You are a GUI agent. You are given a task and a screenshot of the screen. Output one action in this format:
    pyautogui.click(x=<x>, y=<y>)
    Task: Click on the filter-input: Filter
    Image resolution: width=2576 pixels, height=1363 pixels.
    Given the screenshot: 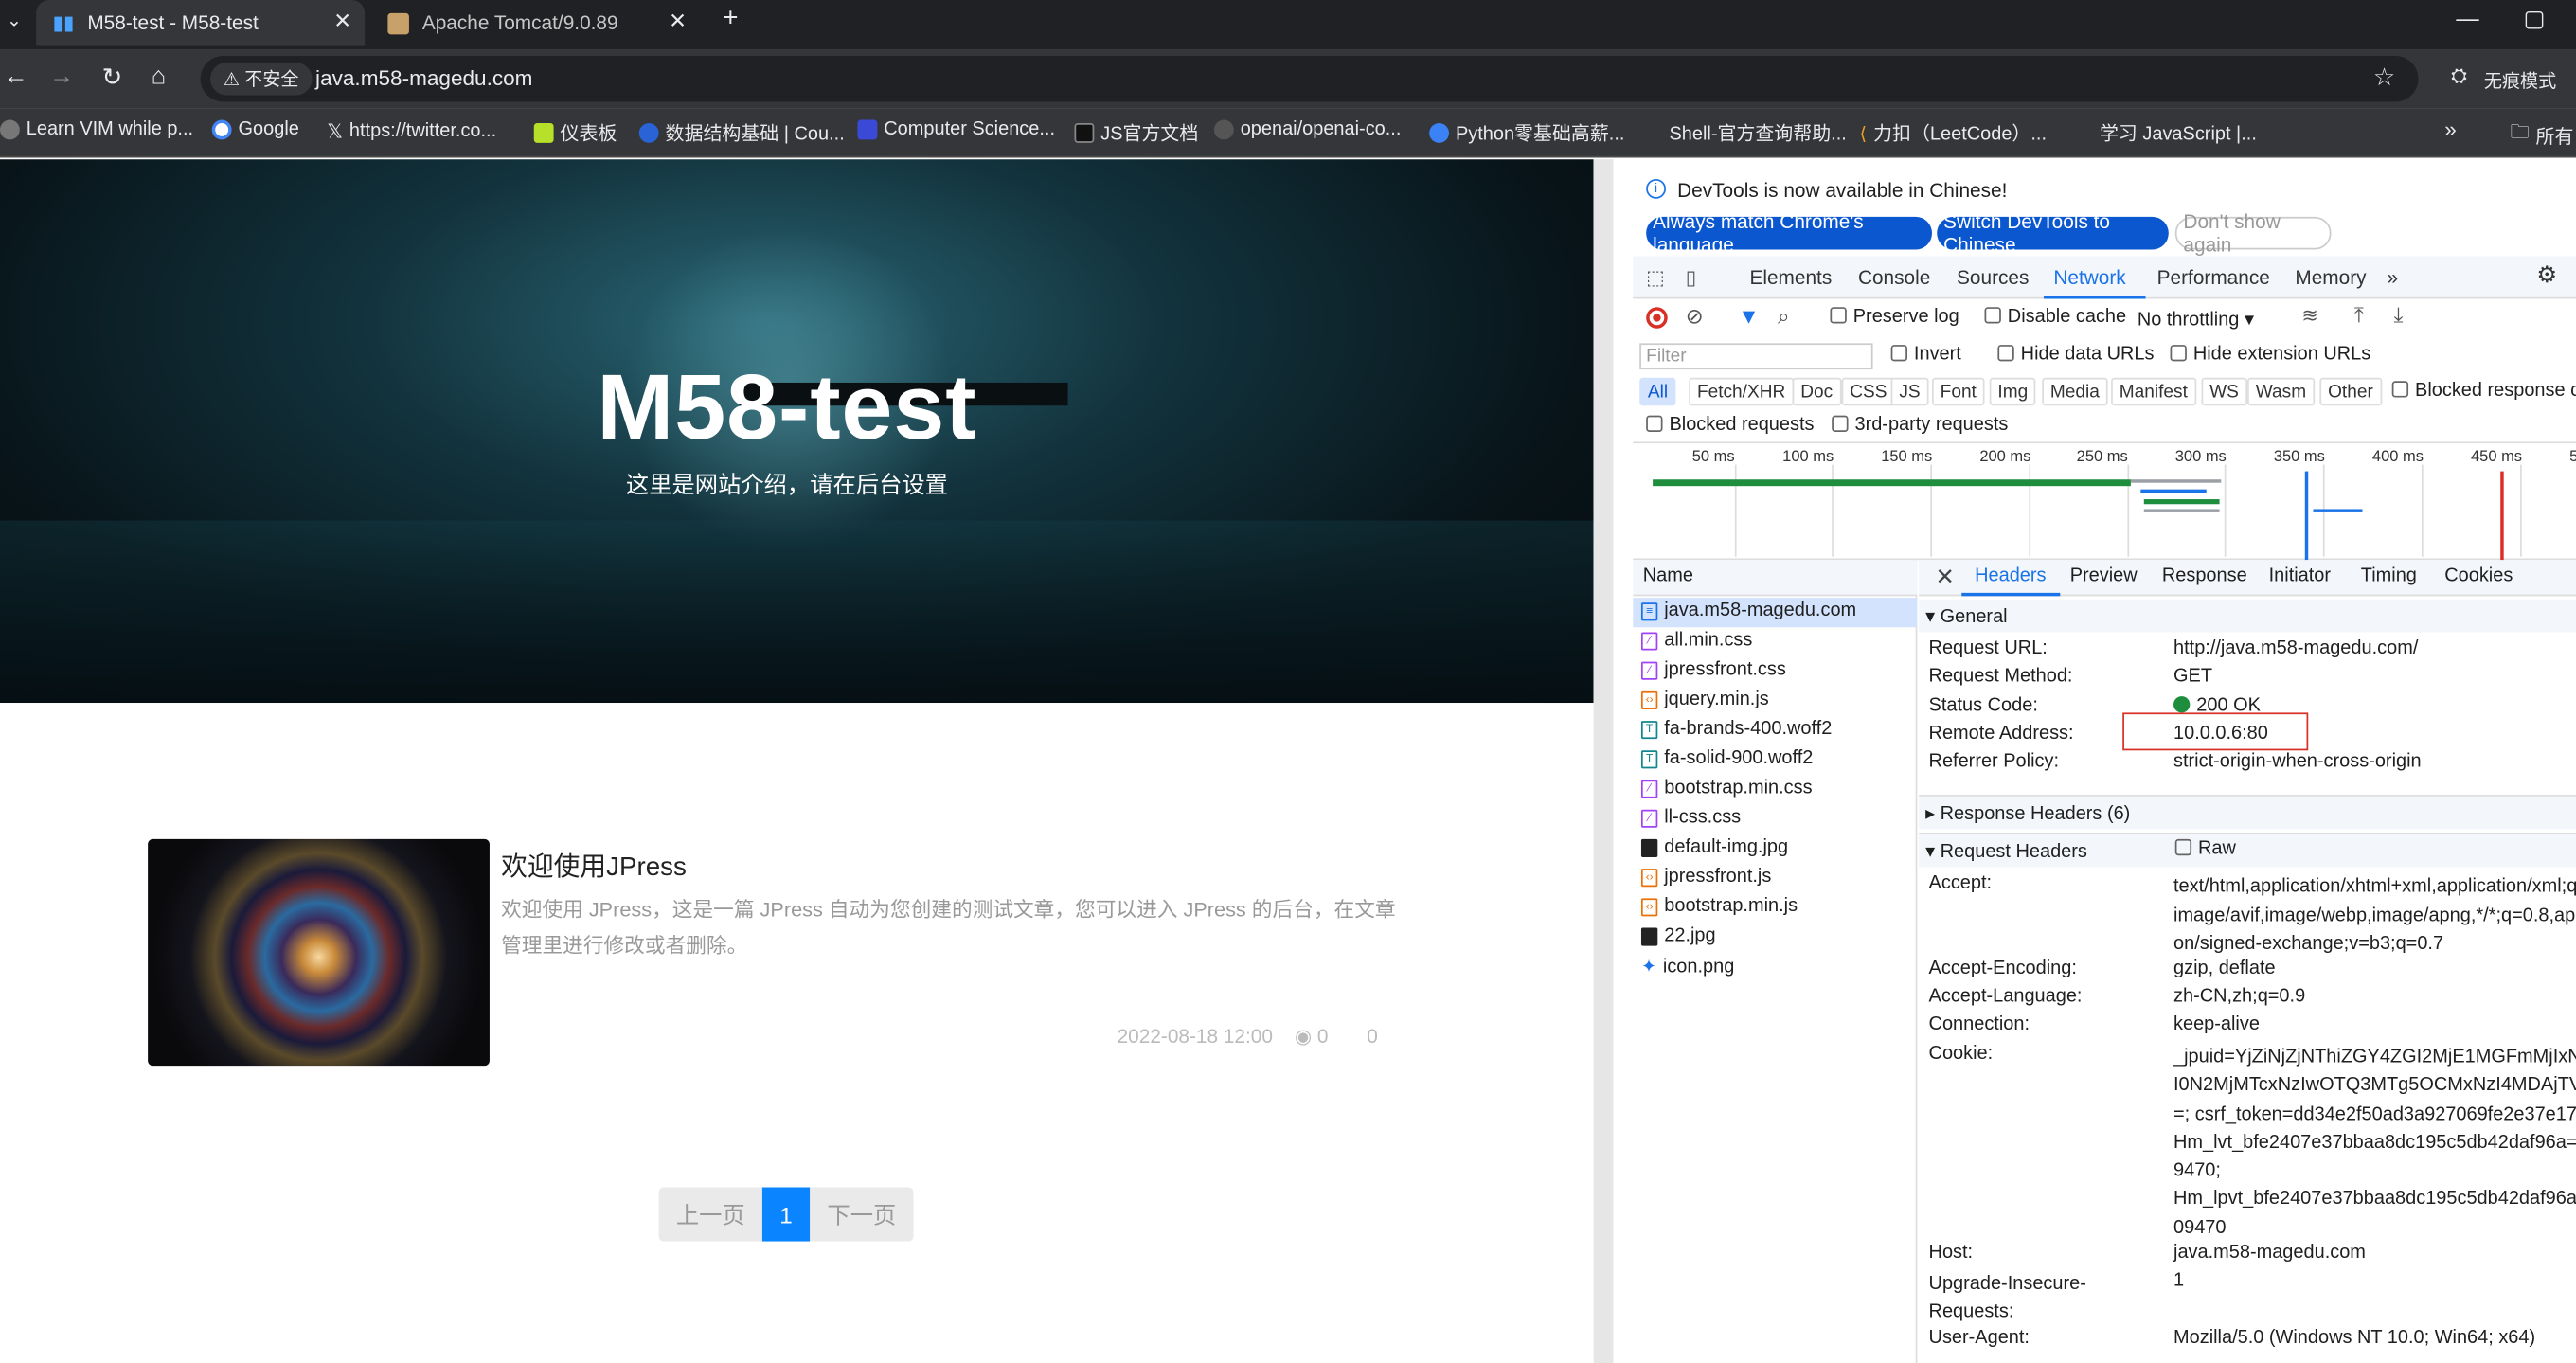 What is the action you would take?
    pyautogui.click(x=1756, y=356)
    